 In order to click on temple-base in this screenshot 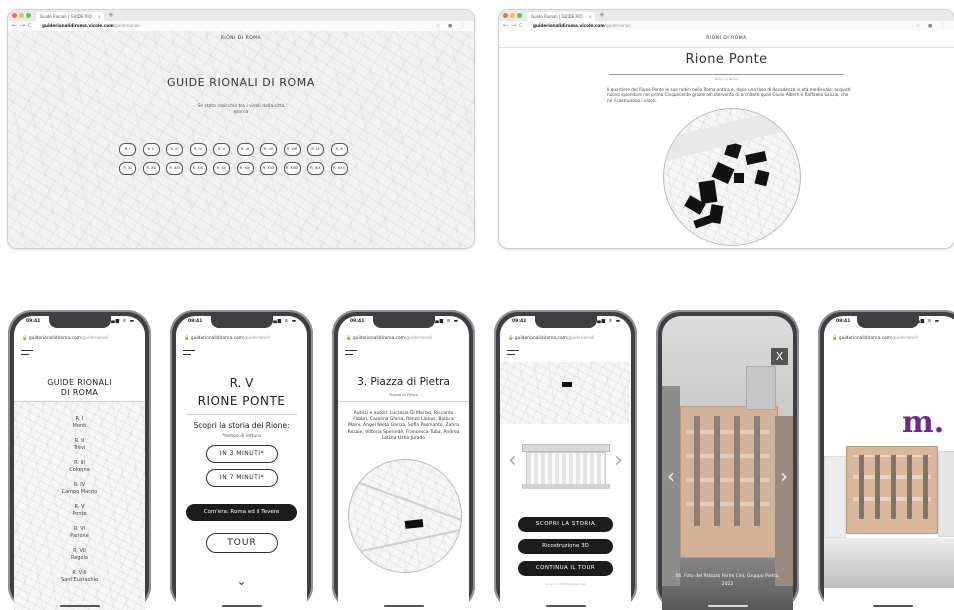, I will do `click(566, 486)`.